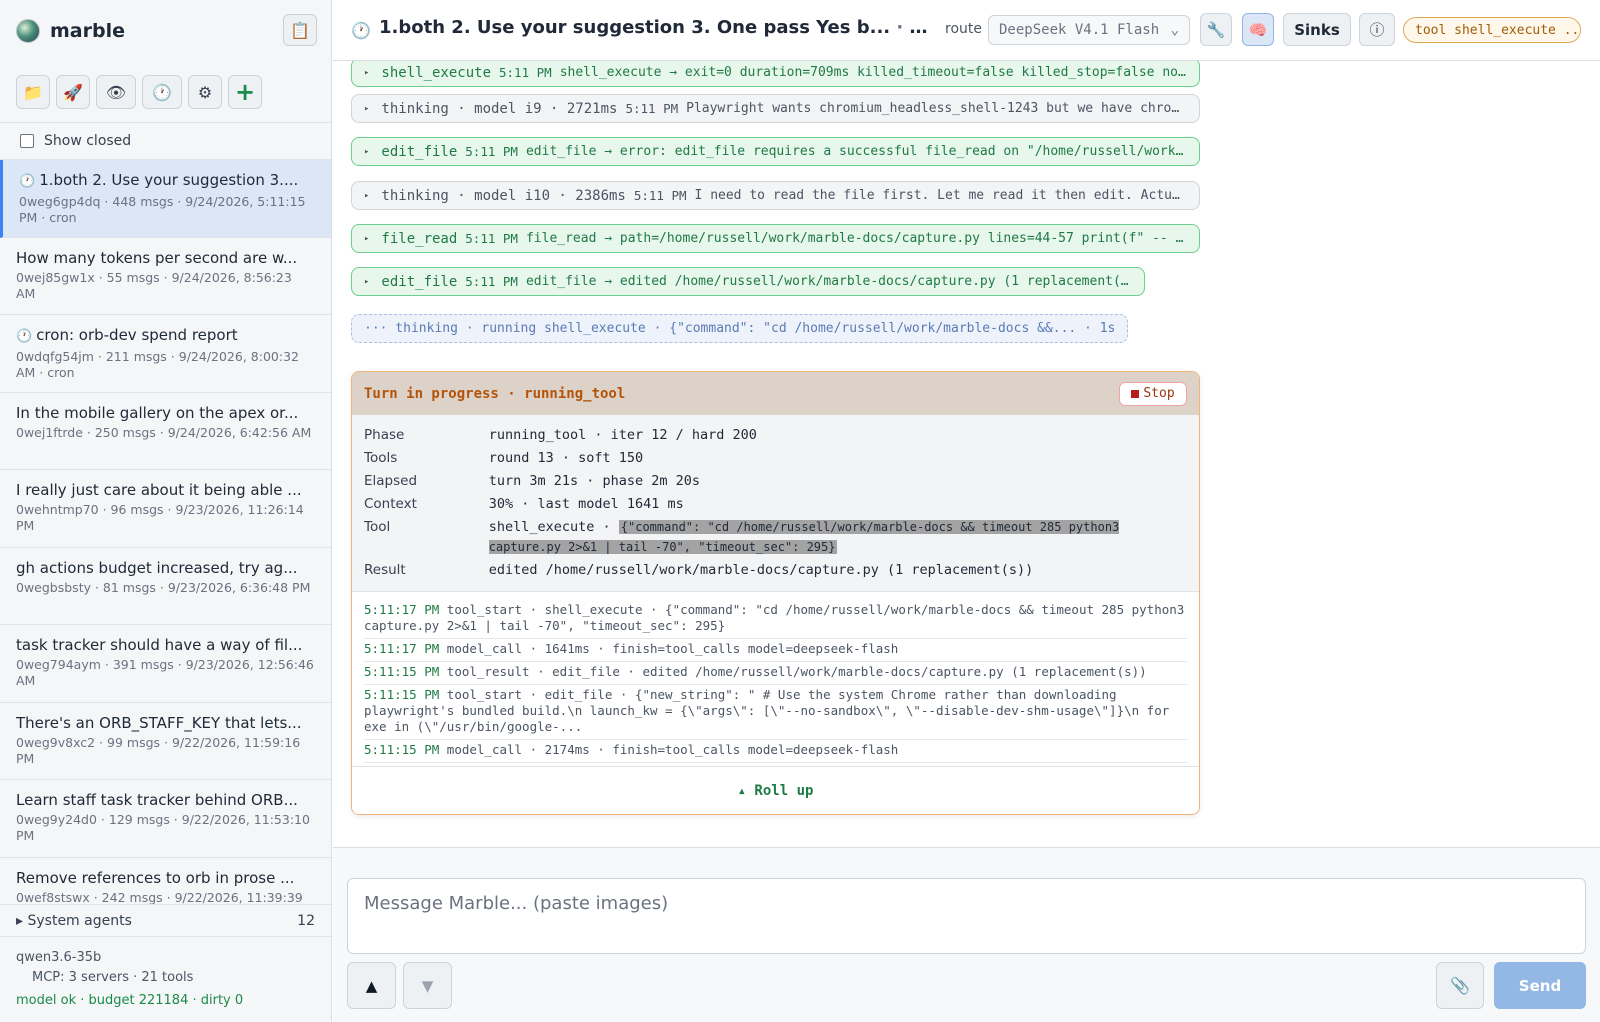 The image size is (1600, 1022). I want to click on triangle-down-icon: ▼, so click(427, 985).